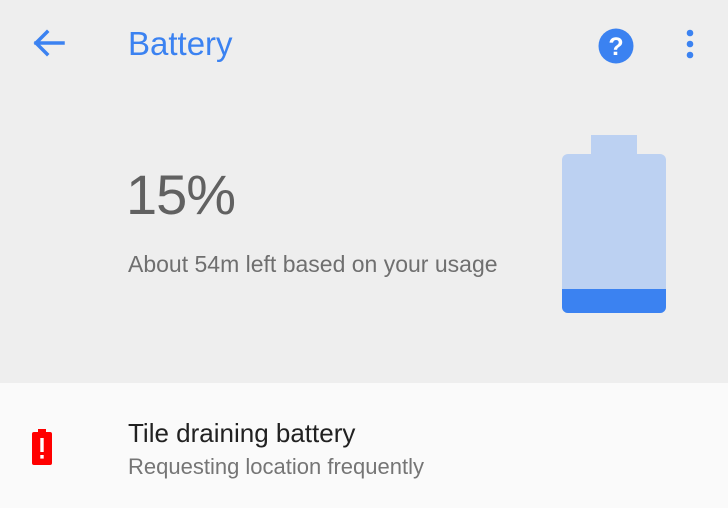 This screenshot has width=728, height=508. What do you see at coordinates (313, 264) in the screenshot?
I see `battery-estimate: About 54m left based on your usage` at bounding box center [313, 264].